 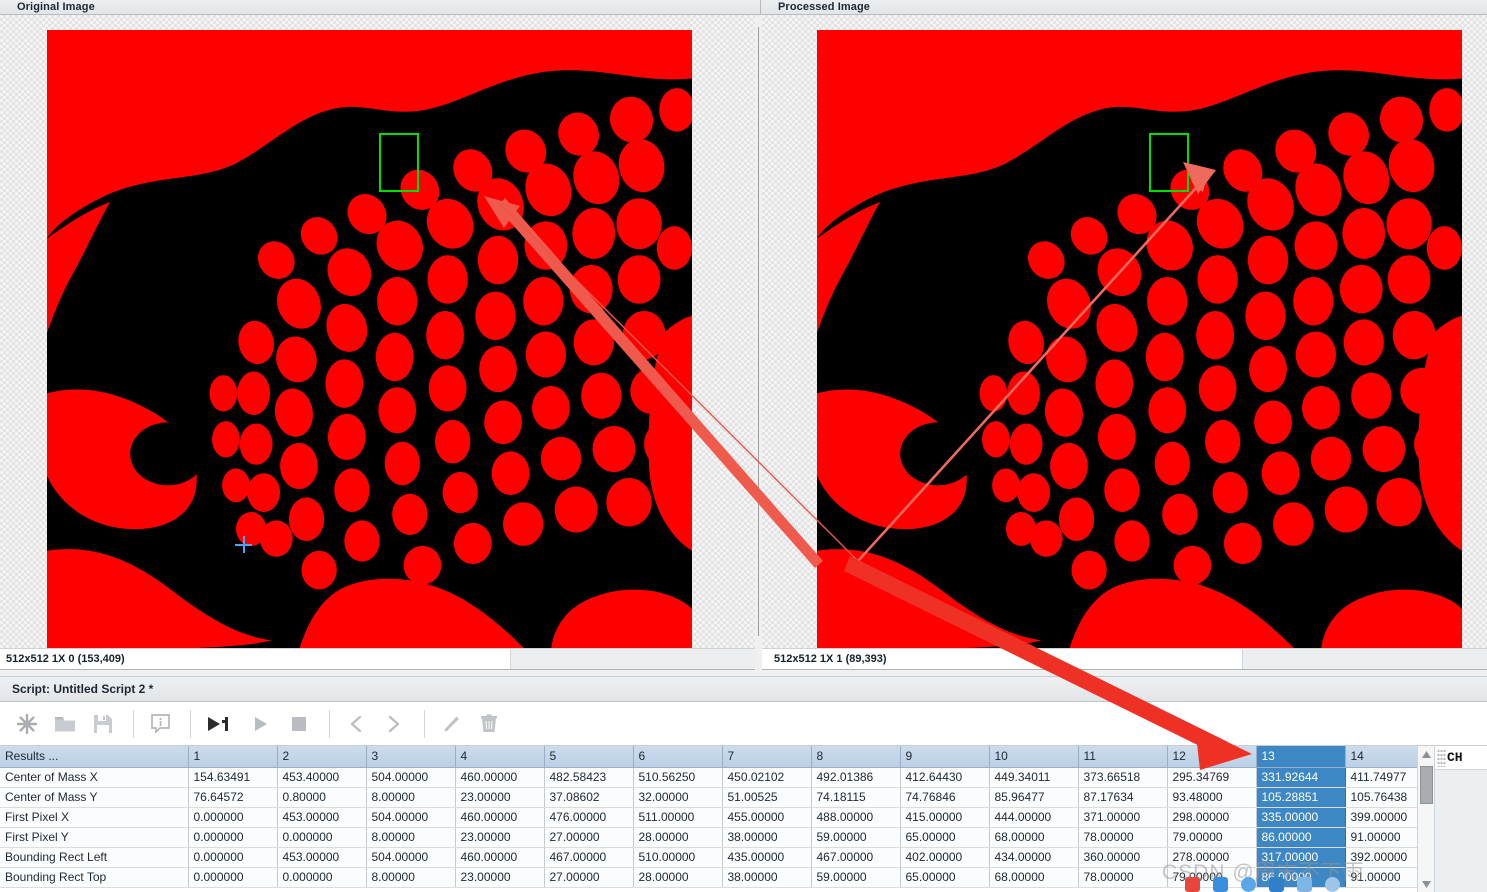 What do you see at coordinates (322, 797) in the screenshot?
I see `table-cell: 0.80000` at bounding box center [322, 797].